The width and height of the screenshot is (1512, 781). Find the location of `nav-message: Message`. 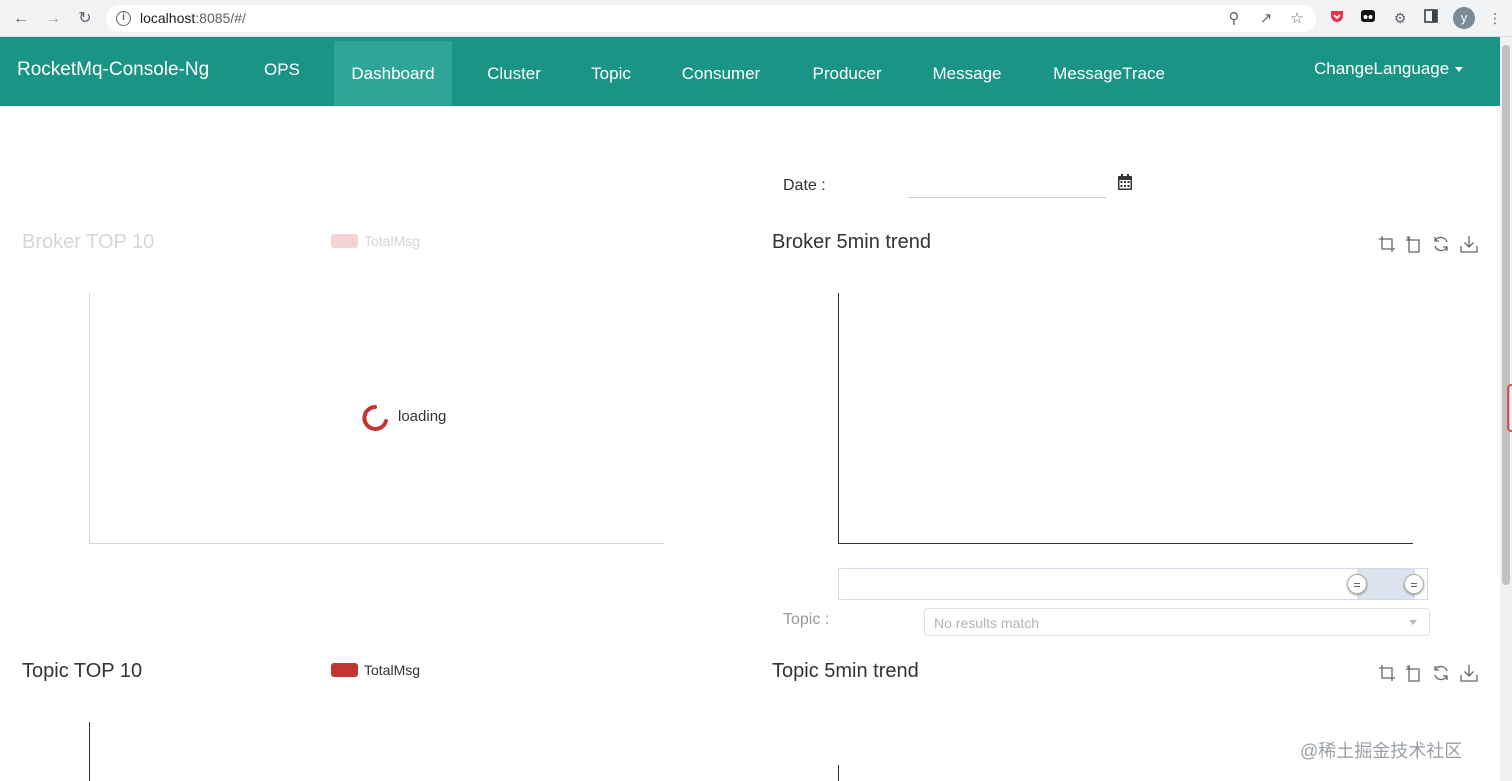

nav-message: Message is located at coordinates (967, 73).